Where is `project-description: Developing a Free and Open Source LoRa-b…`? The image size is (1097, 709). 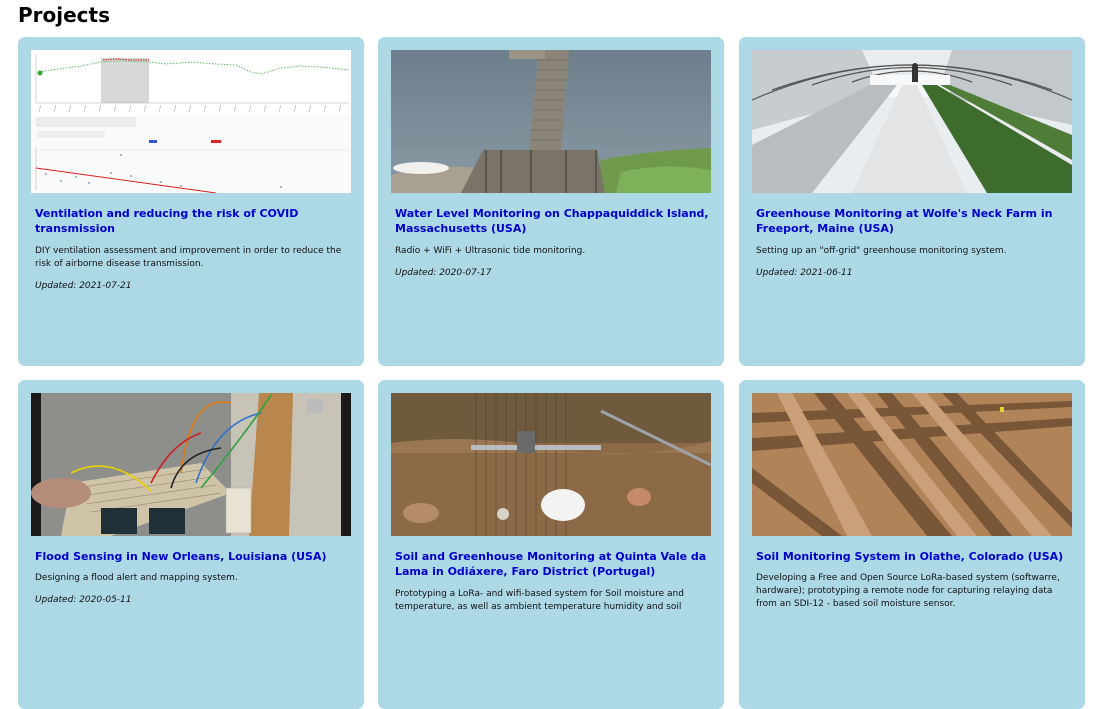 project-description: Developing a Free and Open Source LoRa-b… is located at coordinates (908, 591).